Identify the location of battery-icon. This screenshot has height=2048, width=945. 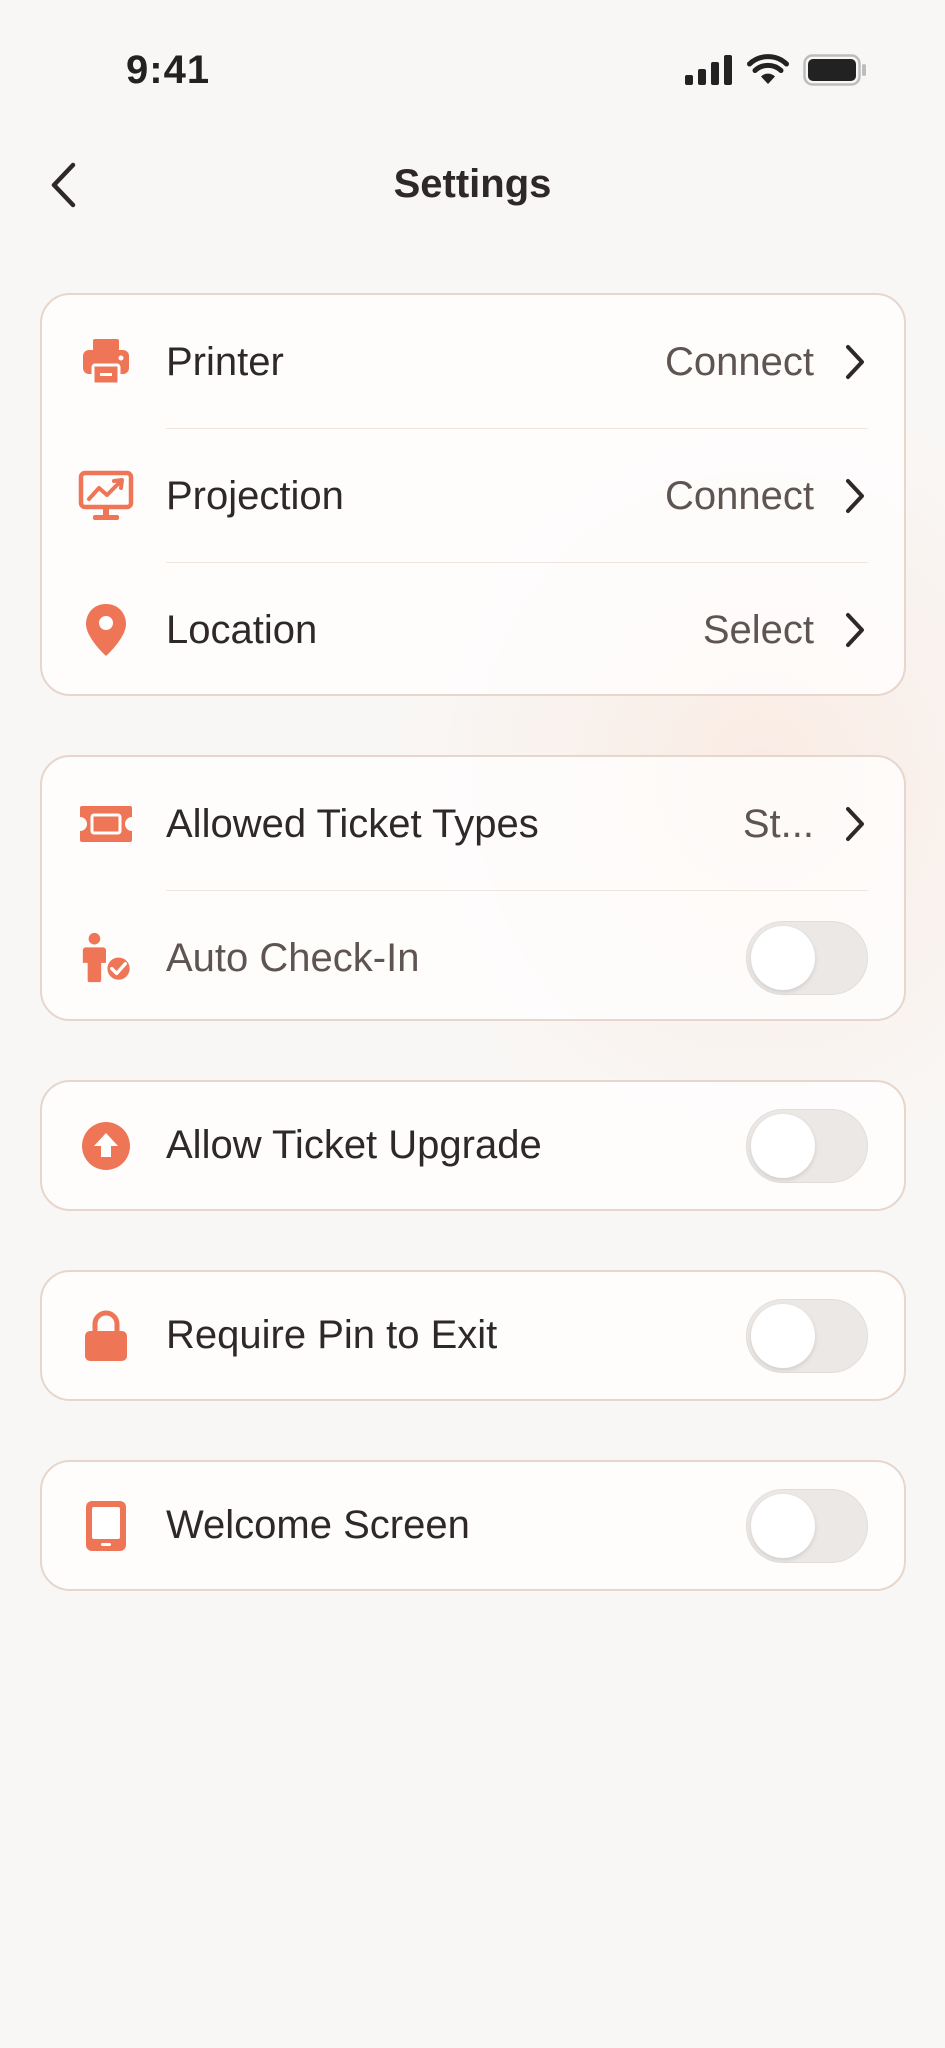
(834, 70).